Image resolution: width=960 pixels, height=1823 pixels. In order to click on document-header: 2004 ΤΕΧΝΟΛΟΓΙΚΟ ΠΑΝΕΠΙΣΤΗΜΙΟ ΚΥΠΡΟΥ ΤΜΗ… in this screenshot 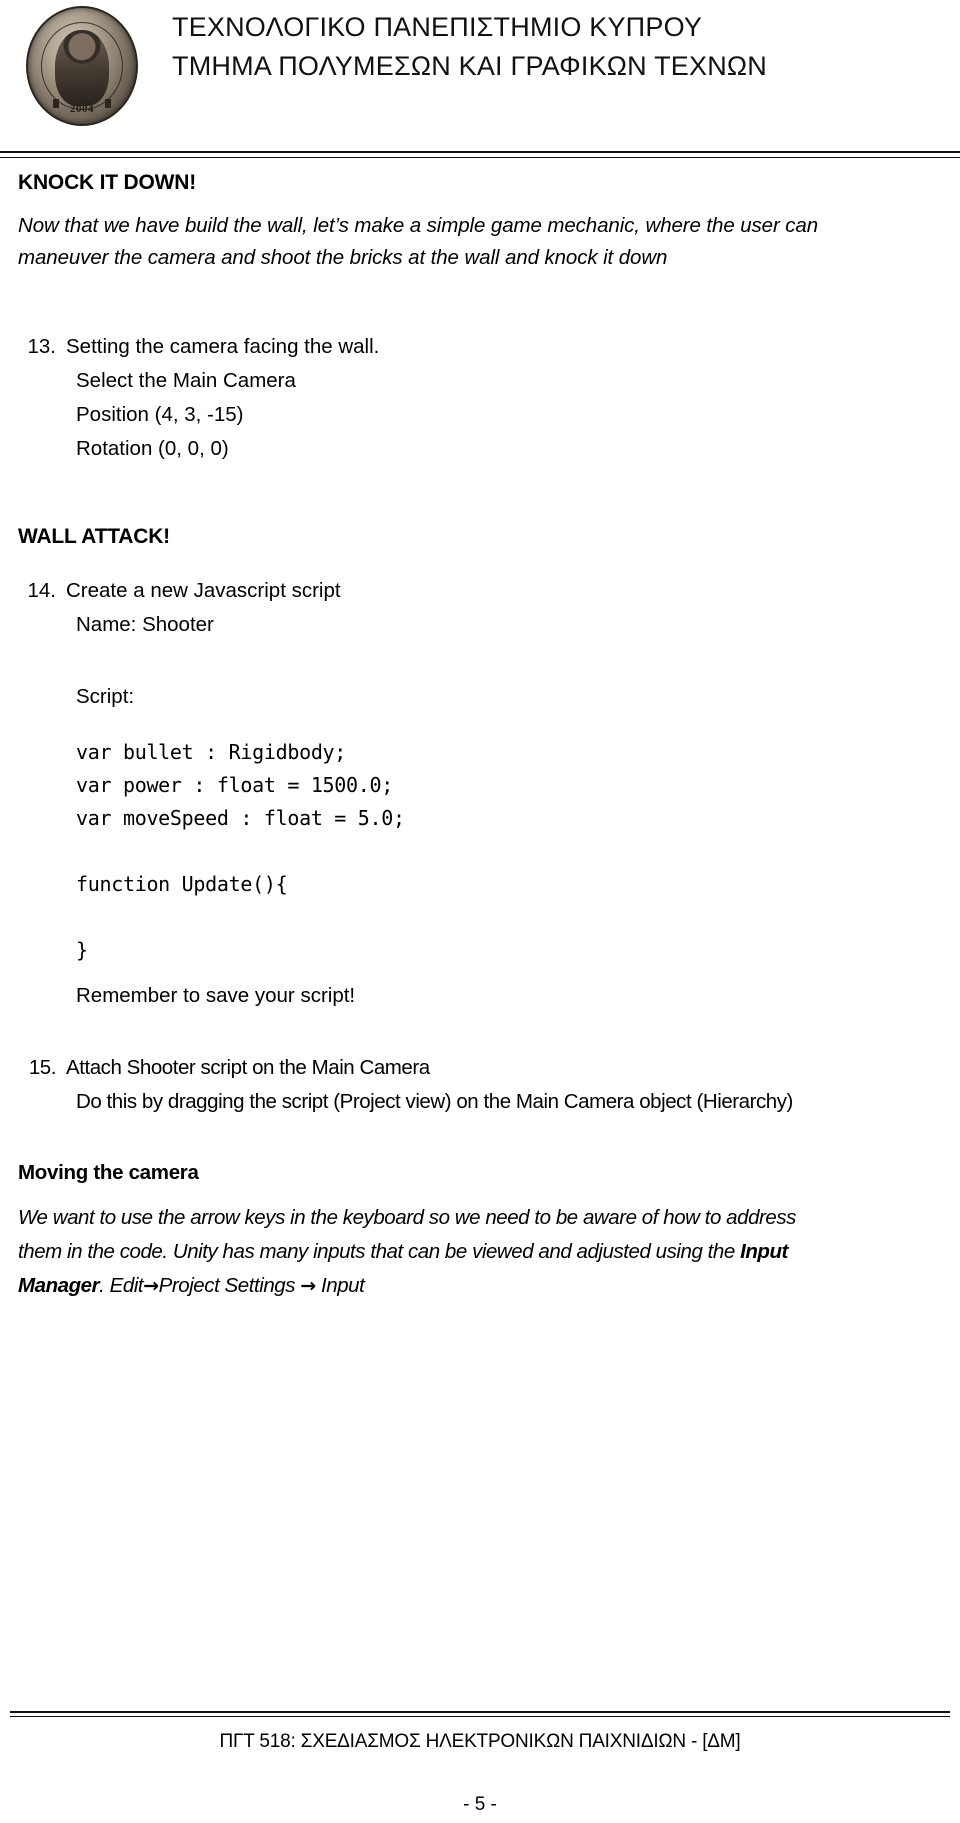, I will do `click(480, 65)`.